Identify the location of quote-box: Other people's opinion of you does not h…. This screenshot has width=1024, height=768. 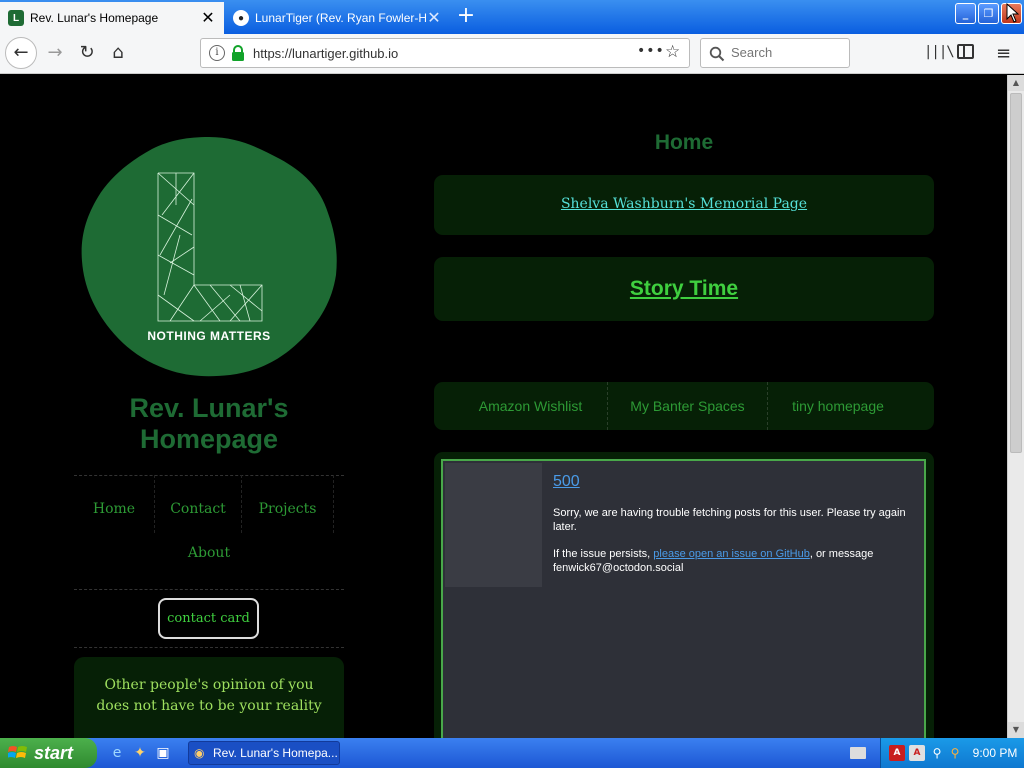
(209, 697).